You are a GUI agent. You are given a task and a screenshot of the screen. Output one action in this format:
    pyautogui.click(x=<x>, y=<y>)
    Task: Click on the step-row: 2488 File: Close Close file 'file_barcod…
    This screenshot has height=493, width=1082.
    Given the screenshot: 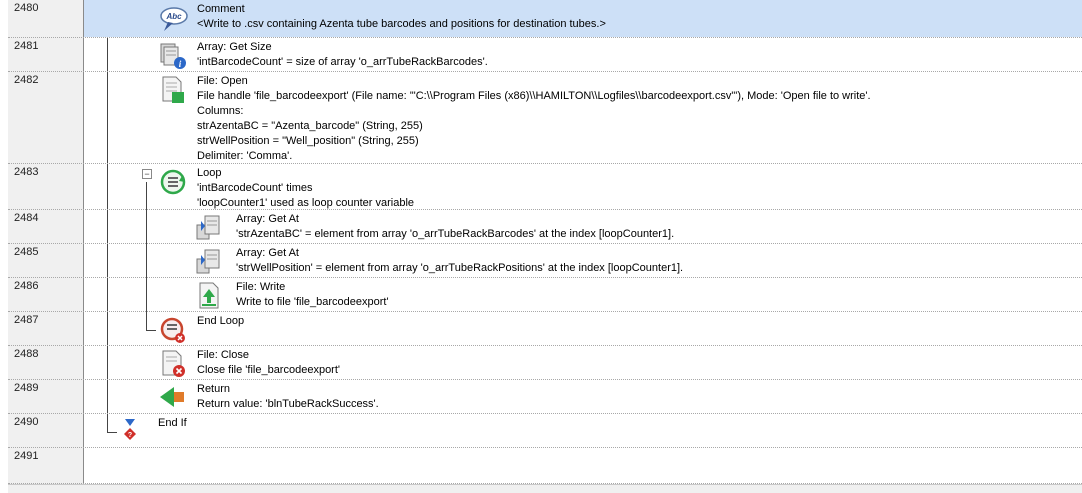 What is the action you would take?
    pyautogui.click(x=545, y=363)
    